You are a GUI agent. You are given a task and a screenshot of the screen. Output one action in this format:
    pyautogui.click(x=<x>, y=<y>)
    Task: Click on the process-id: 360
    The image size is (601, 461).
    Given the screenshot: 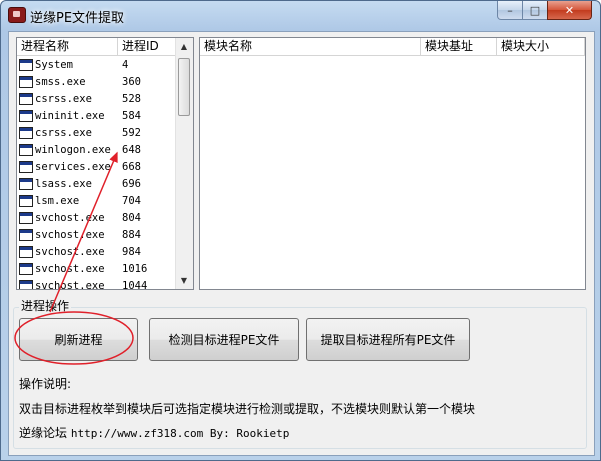 What is the action you would take?
    pyautogui.click(x=131, y=81)
    